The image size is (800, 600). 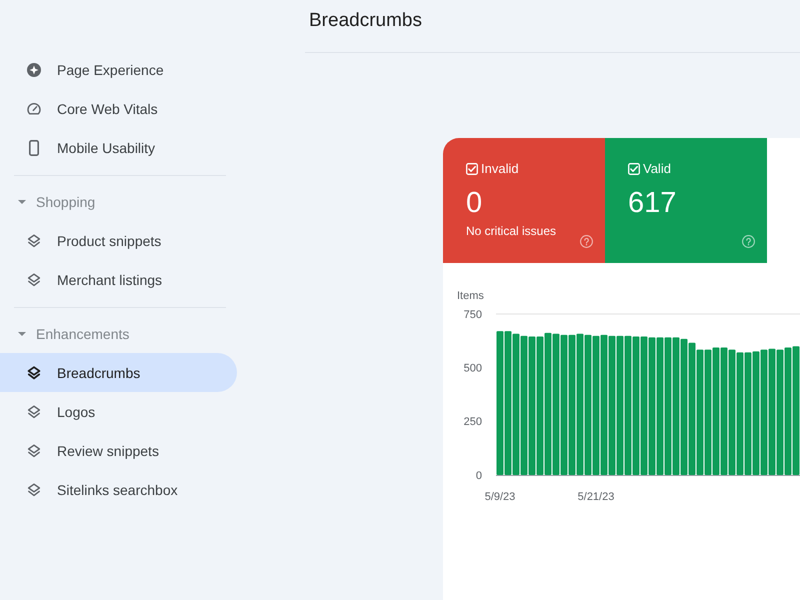 I want to click on nav-item: Mobile Usability, so click(x=118, y=147).